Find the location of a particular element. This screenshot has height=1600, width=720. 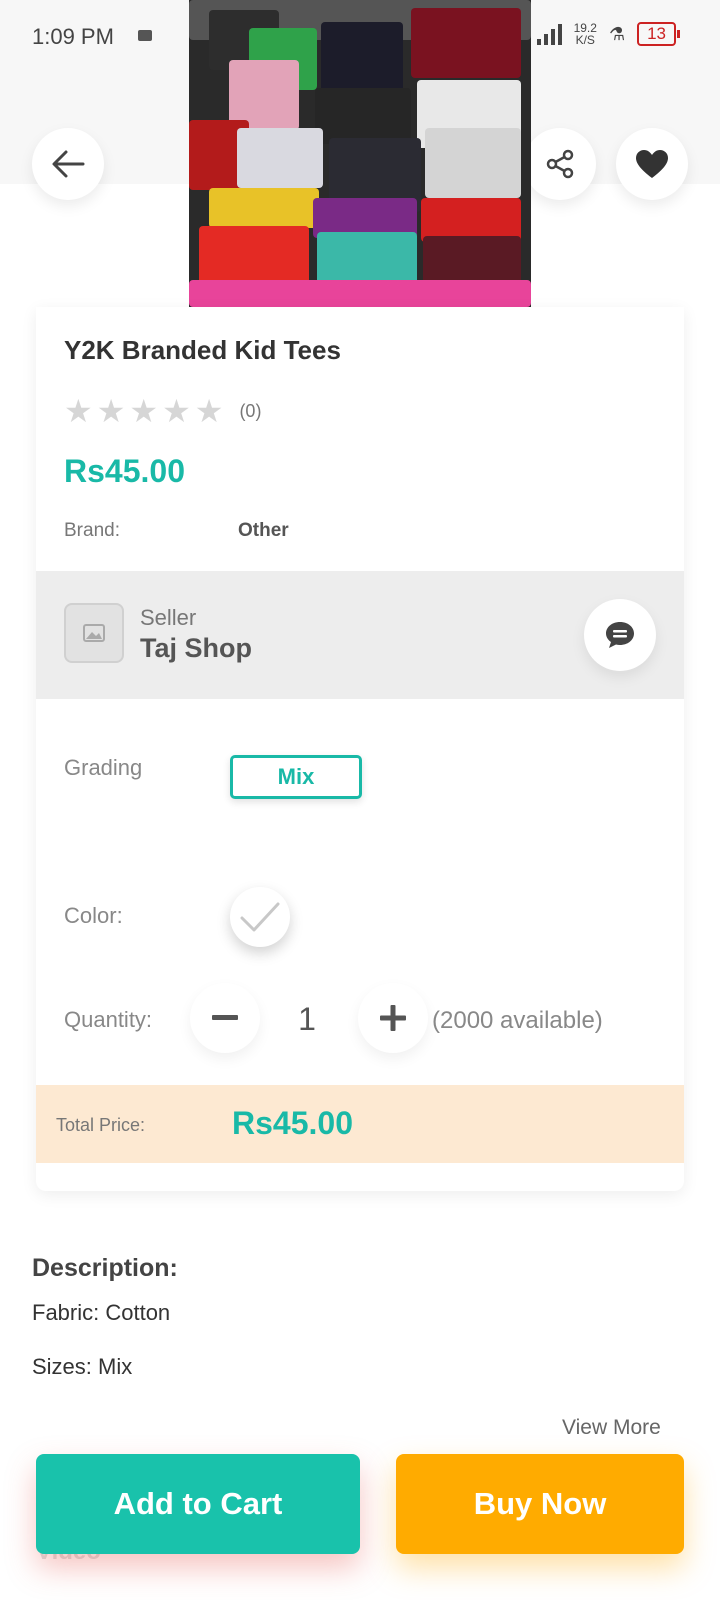

battery-icon: 13 is located at coordinates (658, 34).